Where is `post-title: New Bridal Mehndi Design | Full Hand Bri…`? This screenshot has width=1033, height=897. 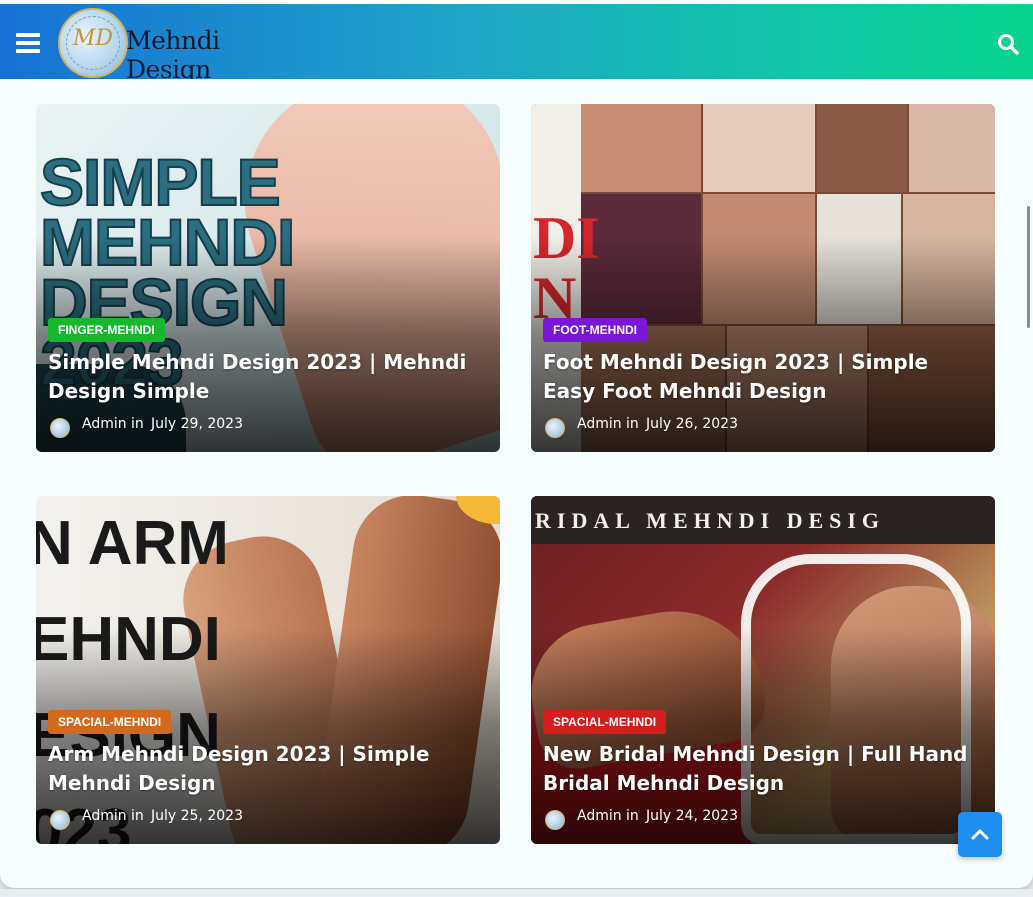 post-title: New Bridal Mehndi Design | Full Hand Bri… is located at coordinates (763, 769).